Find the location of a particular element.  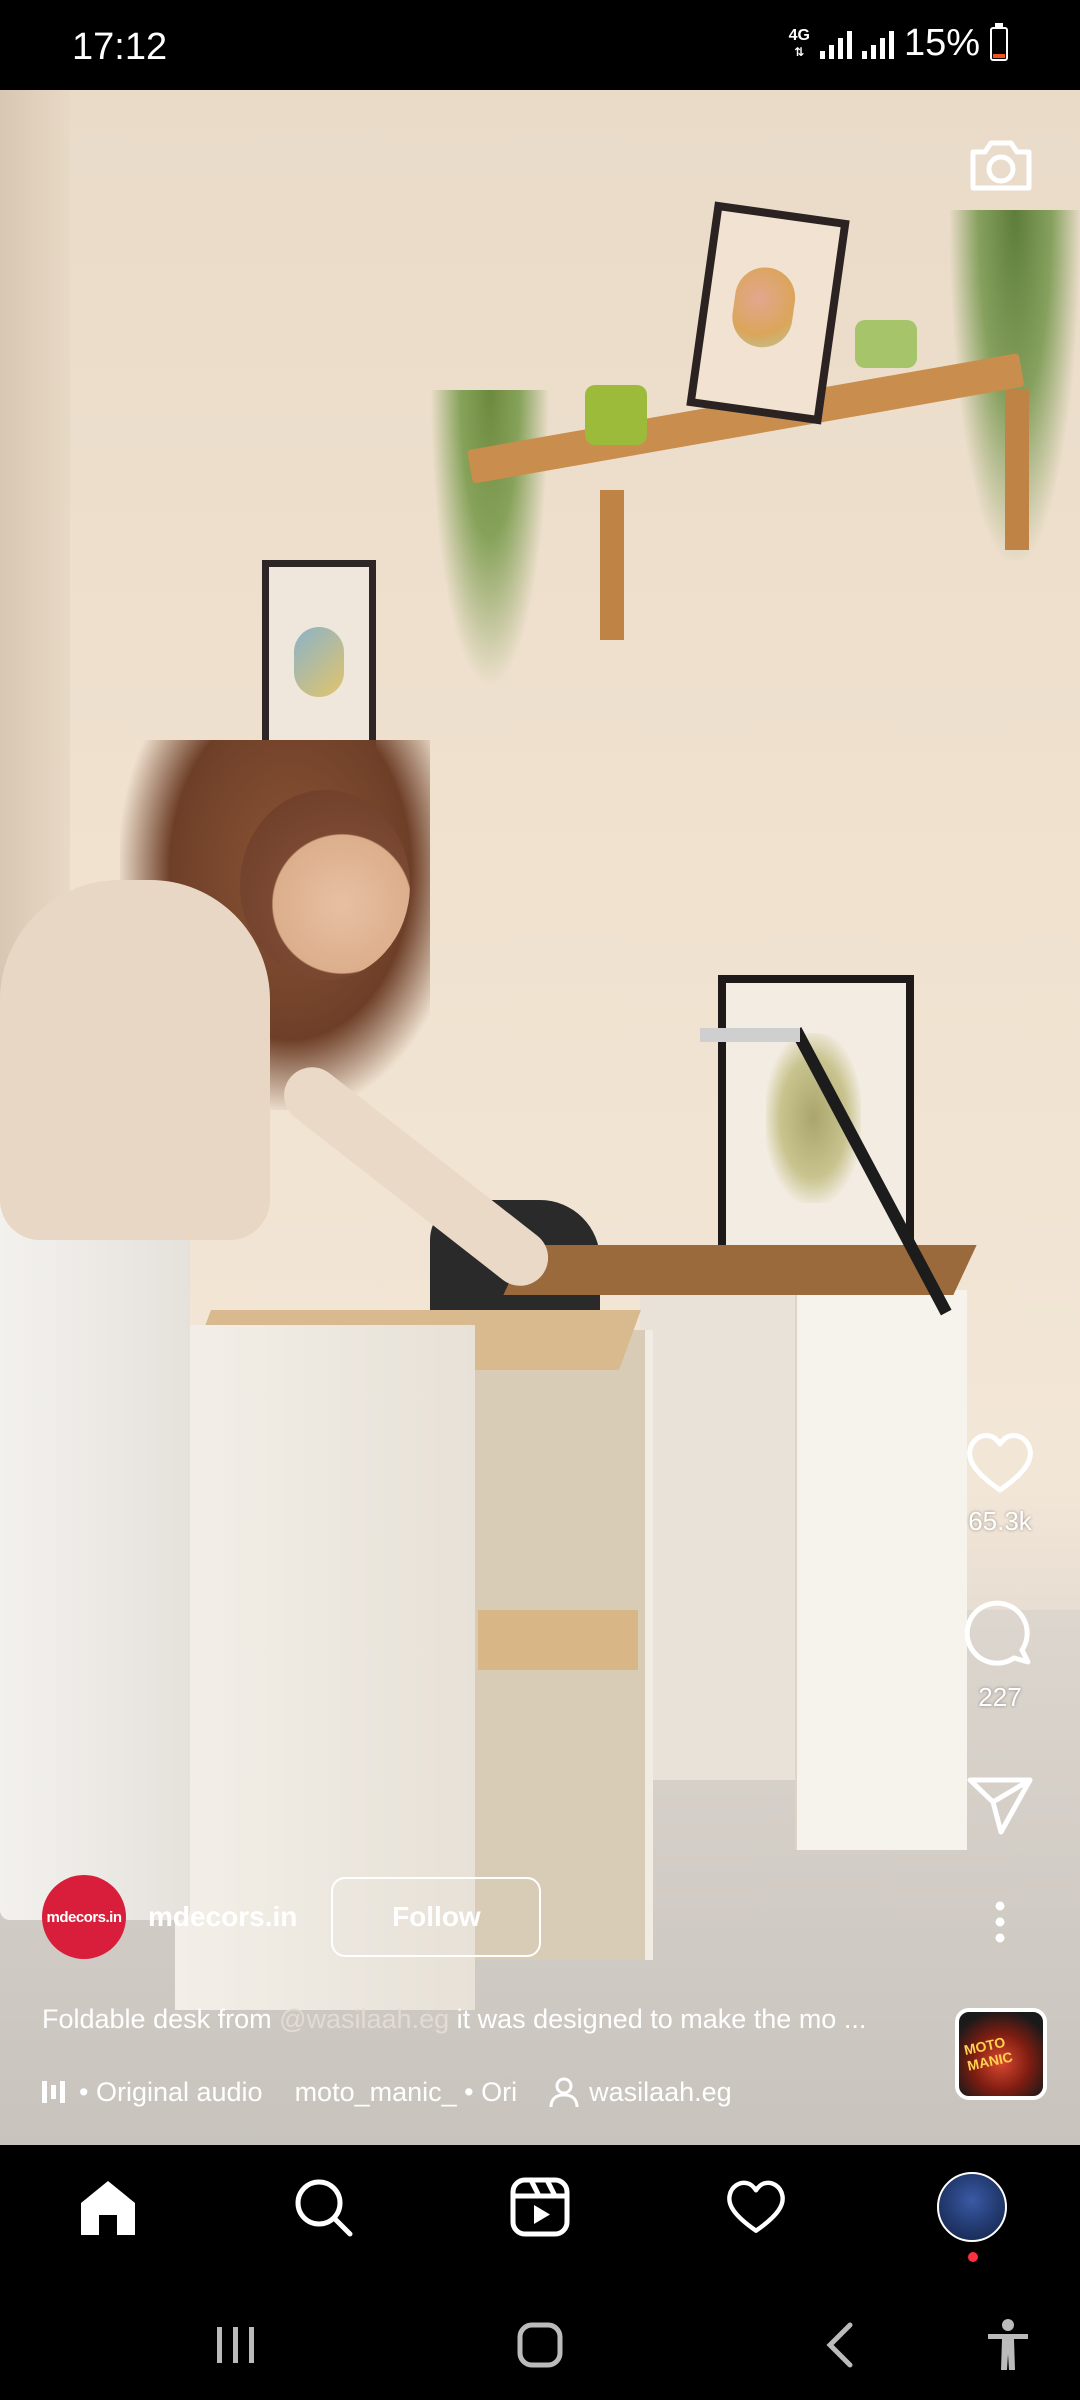

signal-icon is located at coordinates (835, 44).